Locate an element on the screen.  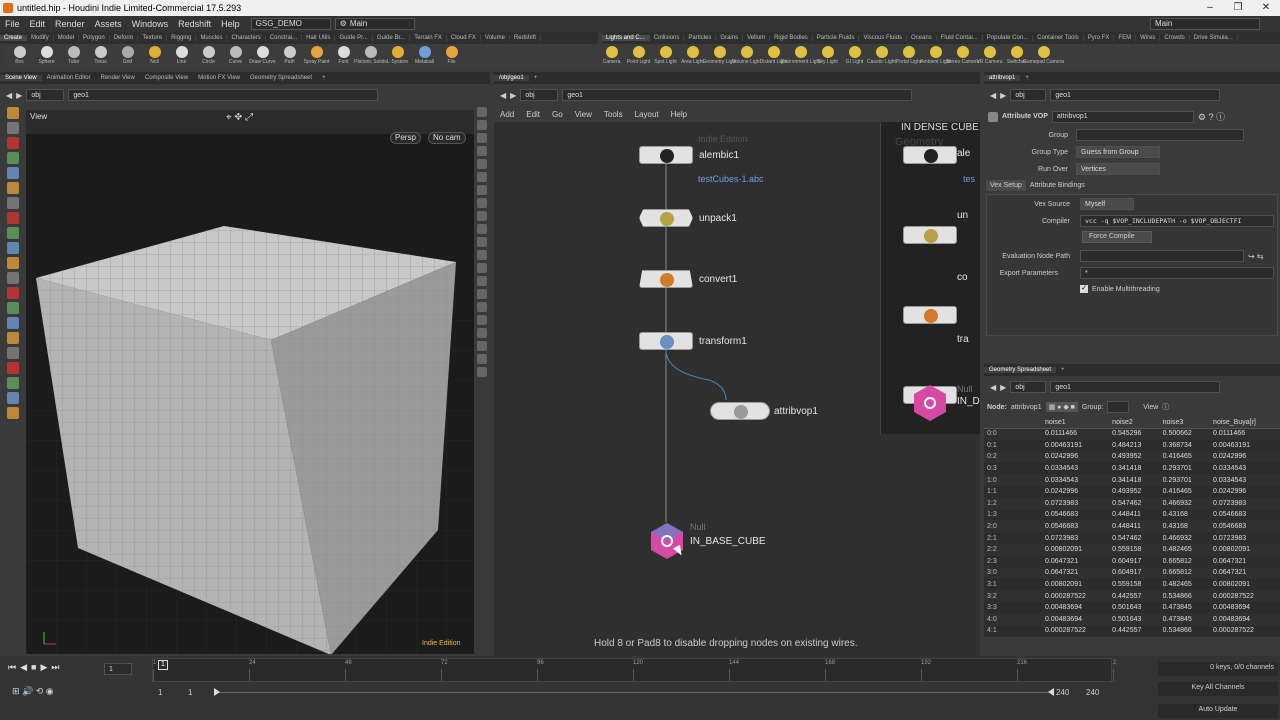
main-right-select: Main is located at coordinates (1205, 24).